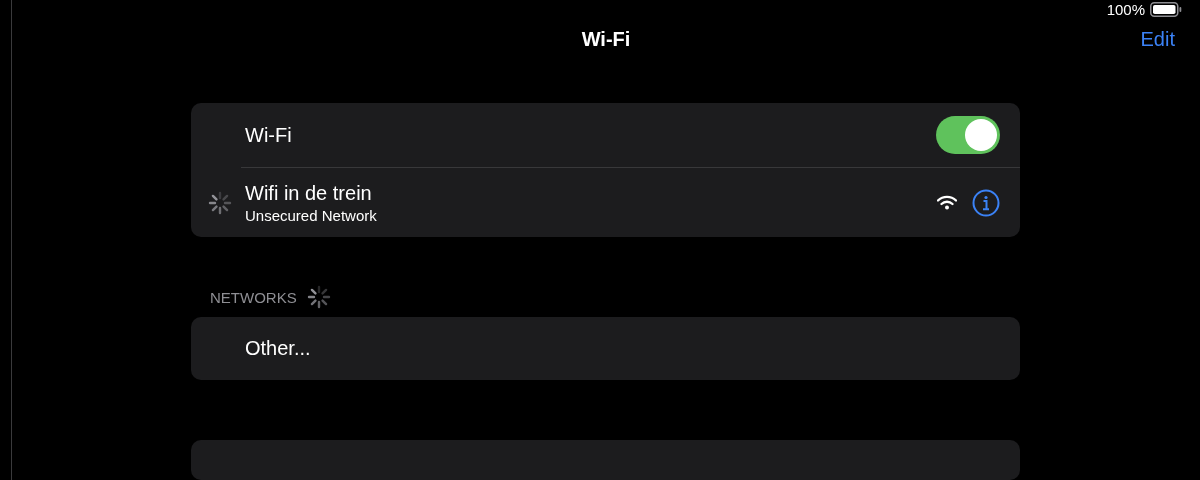 This screenshot has width=1200, height=480. What do you see at coordinates (311, 215) in the screenshot?
I see `network-status: Unsecured Network` at bounding box center [311, 215].